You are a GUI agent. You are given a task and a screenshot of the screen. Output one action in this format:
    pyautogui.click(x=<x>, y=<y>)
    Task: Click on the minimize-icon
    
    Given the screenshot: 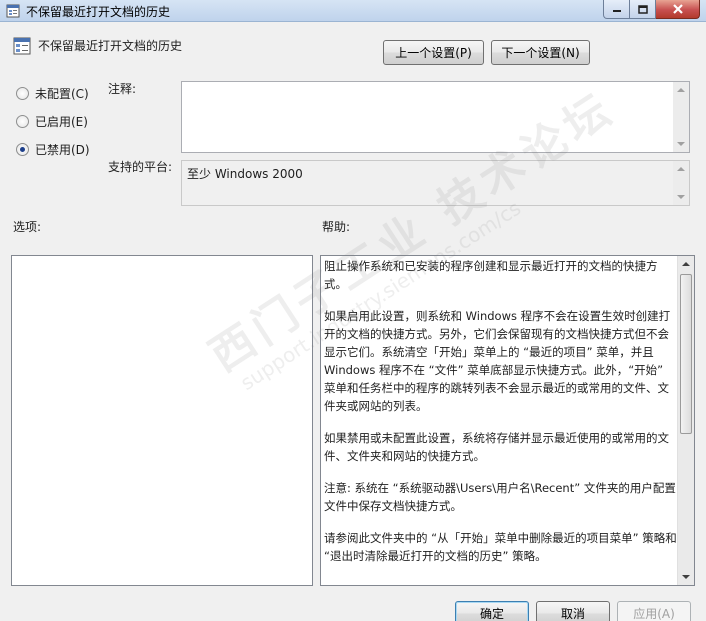 What is the action you would take?
    pyautogui.click(x=616, y=11)
    